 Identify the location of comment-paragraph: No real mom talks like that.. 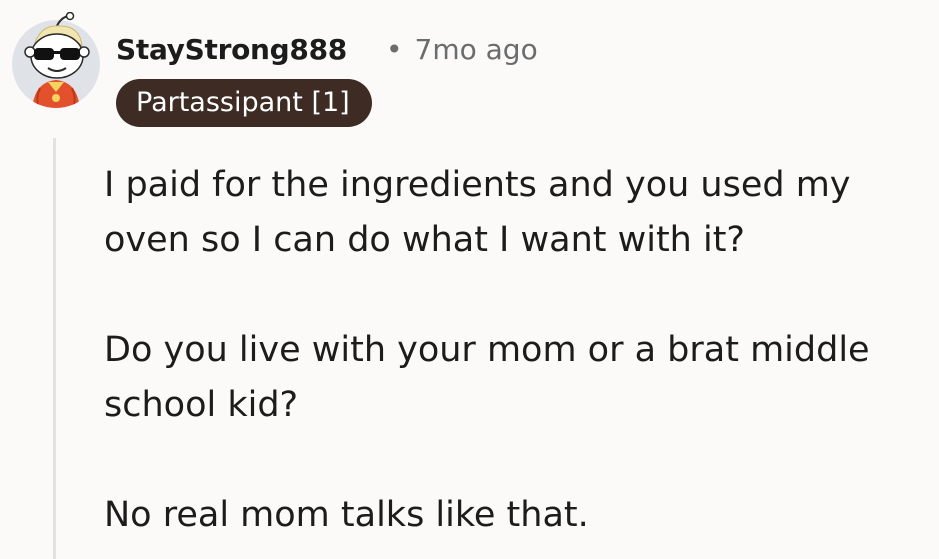
(346, 515).